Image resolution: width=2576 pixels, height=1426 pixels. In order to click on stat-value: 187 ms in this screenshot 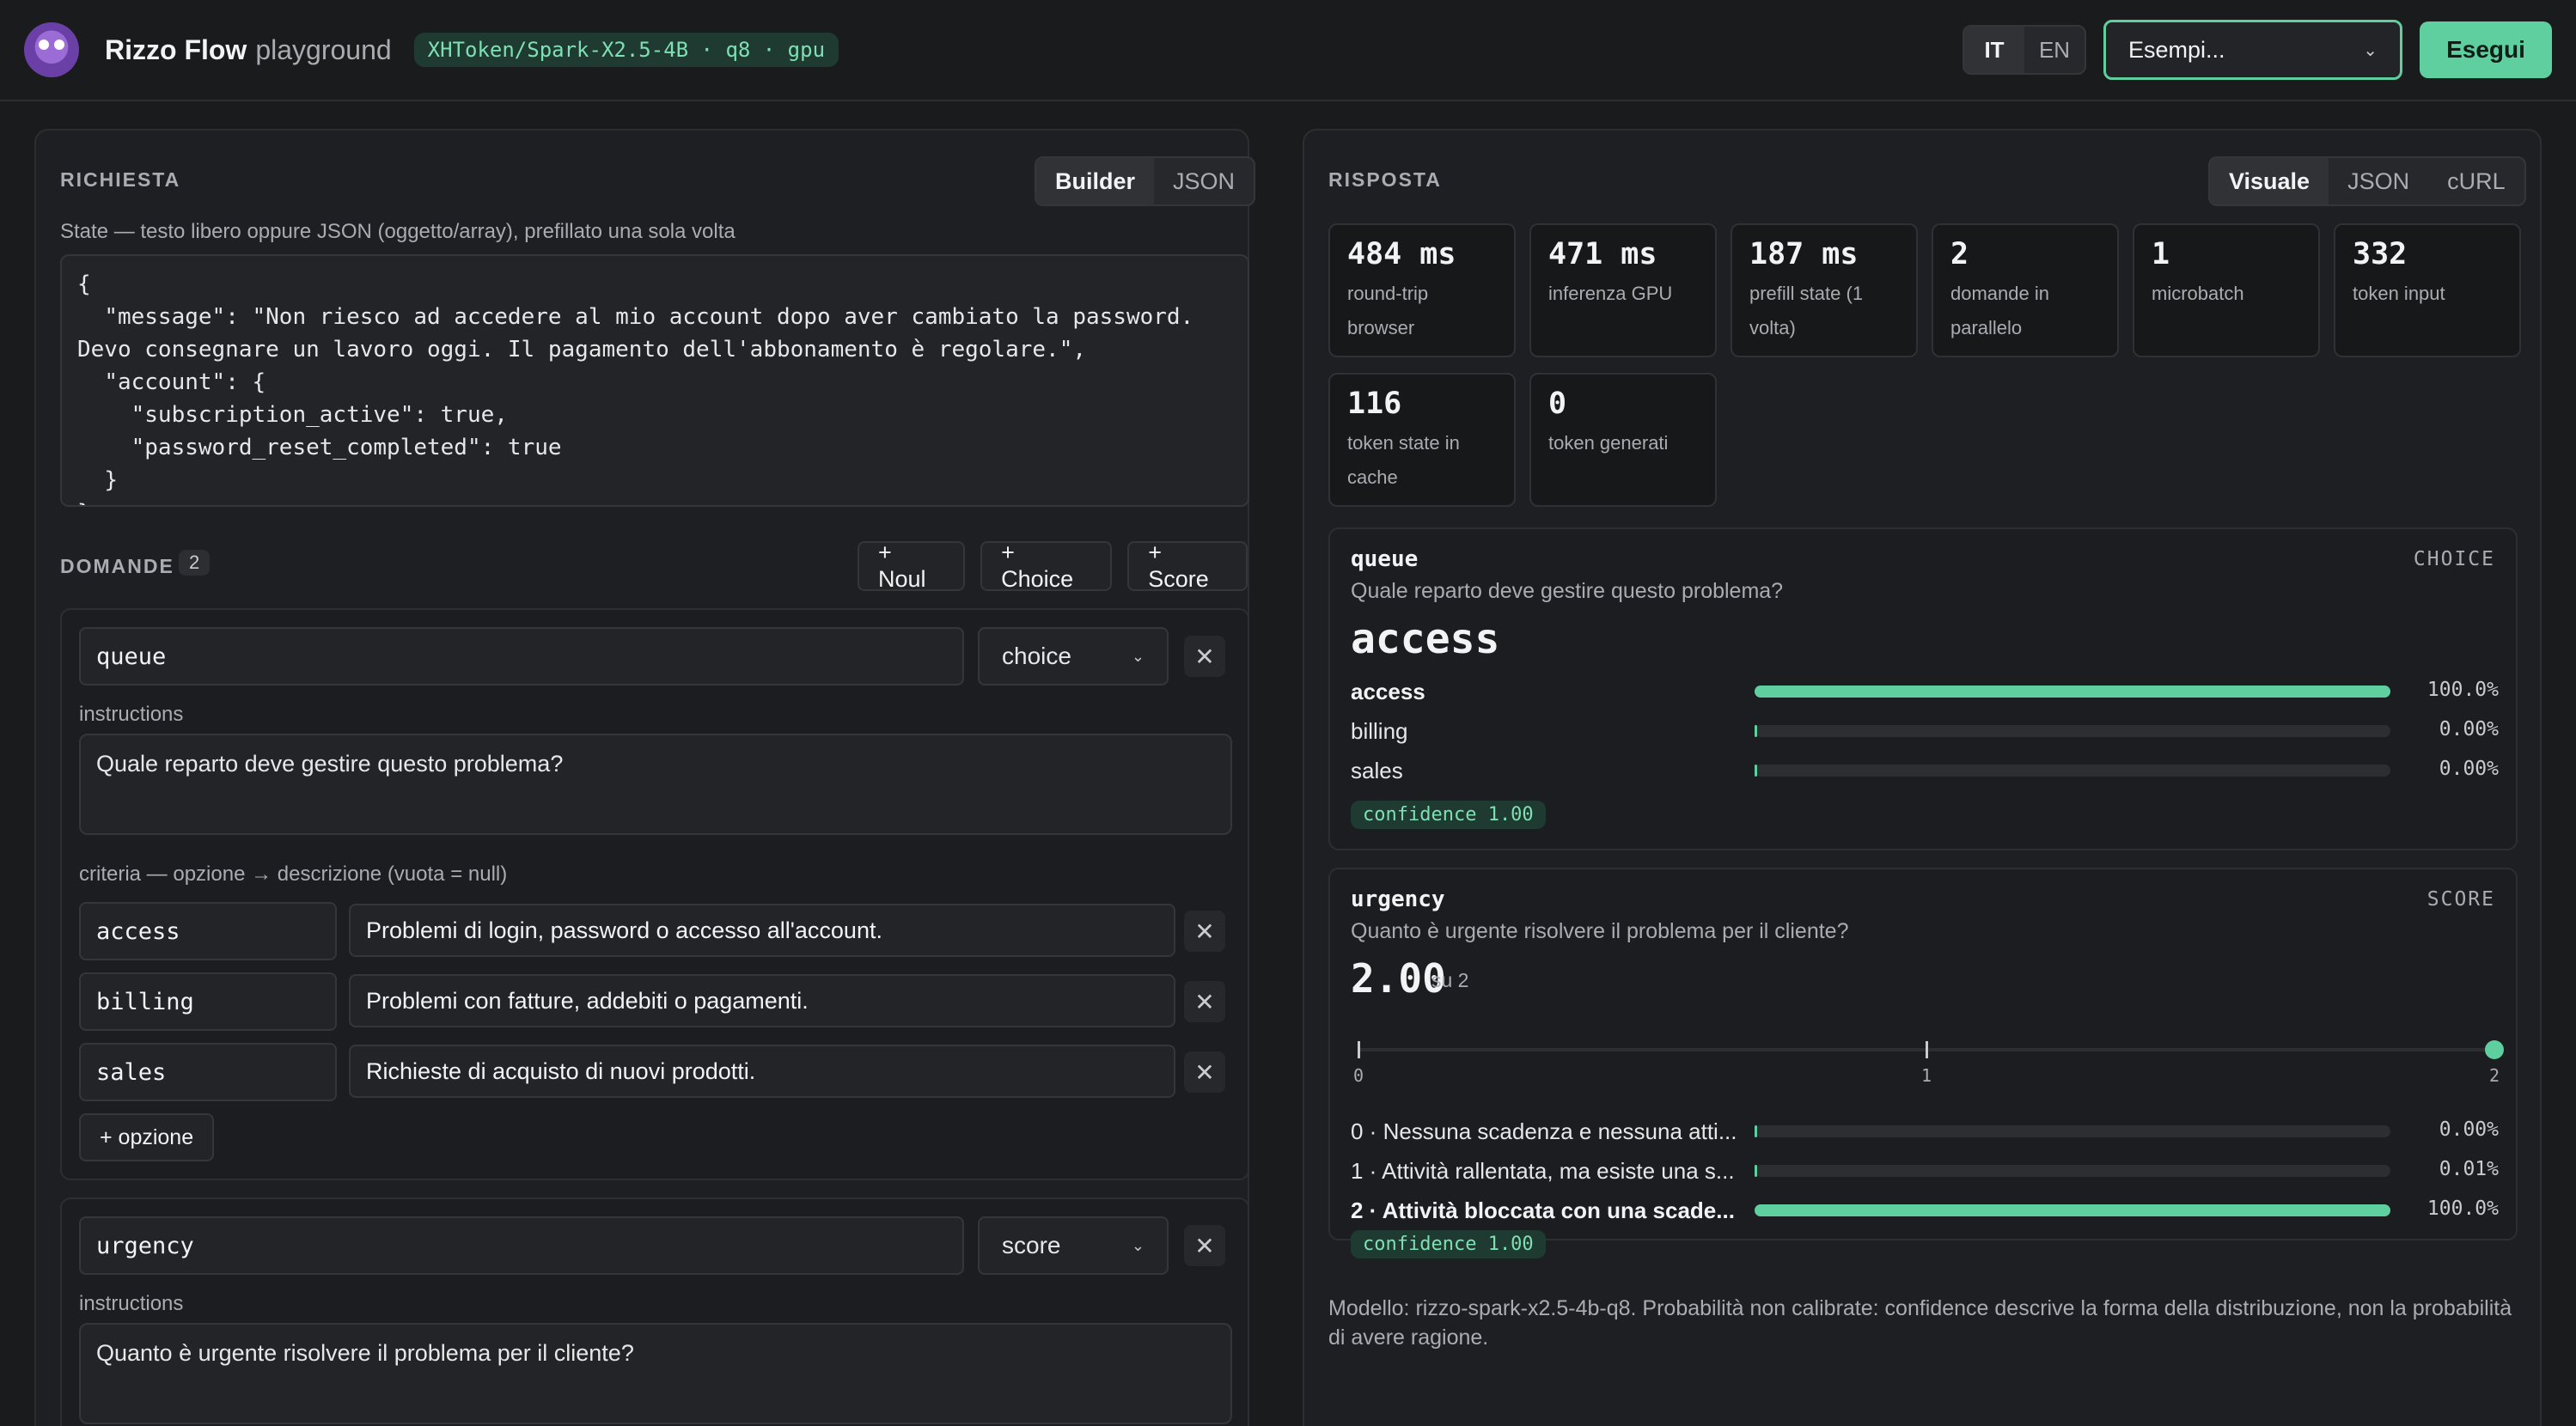, I will do `click(1804, 254)`.